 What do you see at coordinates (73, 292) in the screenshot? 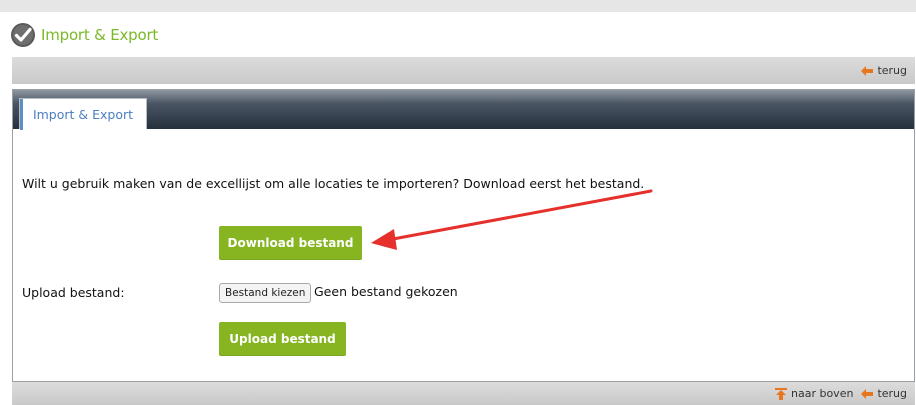
I see `upload-label: Upload bestand:` at bounding box center [73, 292].